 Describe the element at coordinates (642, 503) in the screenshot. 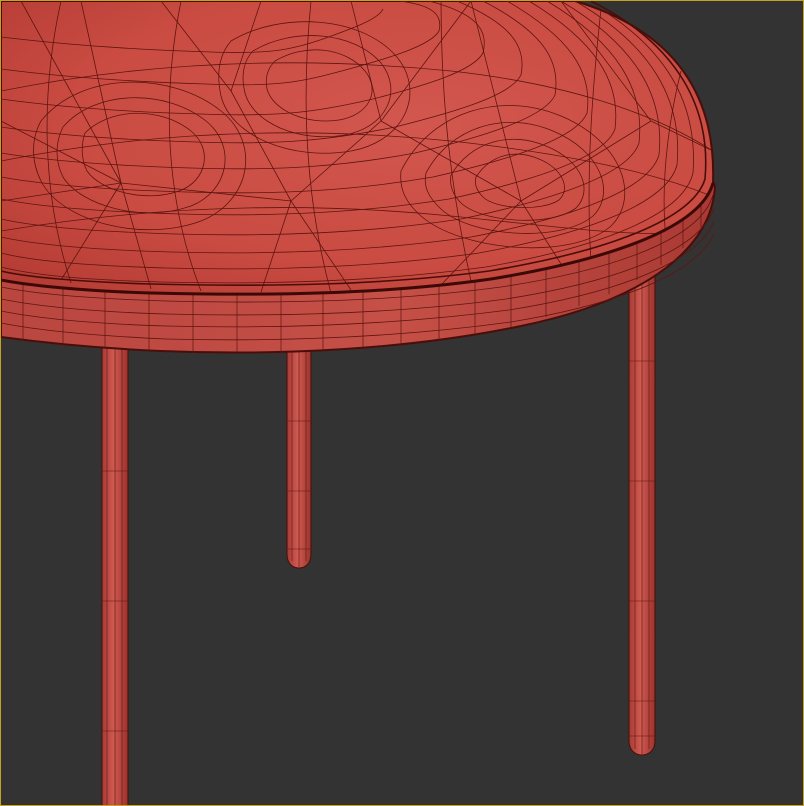

I see `table-leg-right` at that location.